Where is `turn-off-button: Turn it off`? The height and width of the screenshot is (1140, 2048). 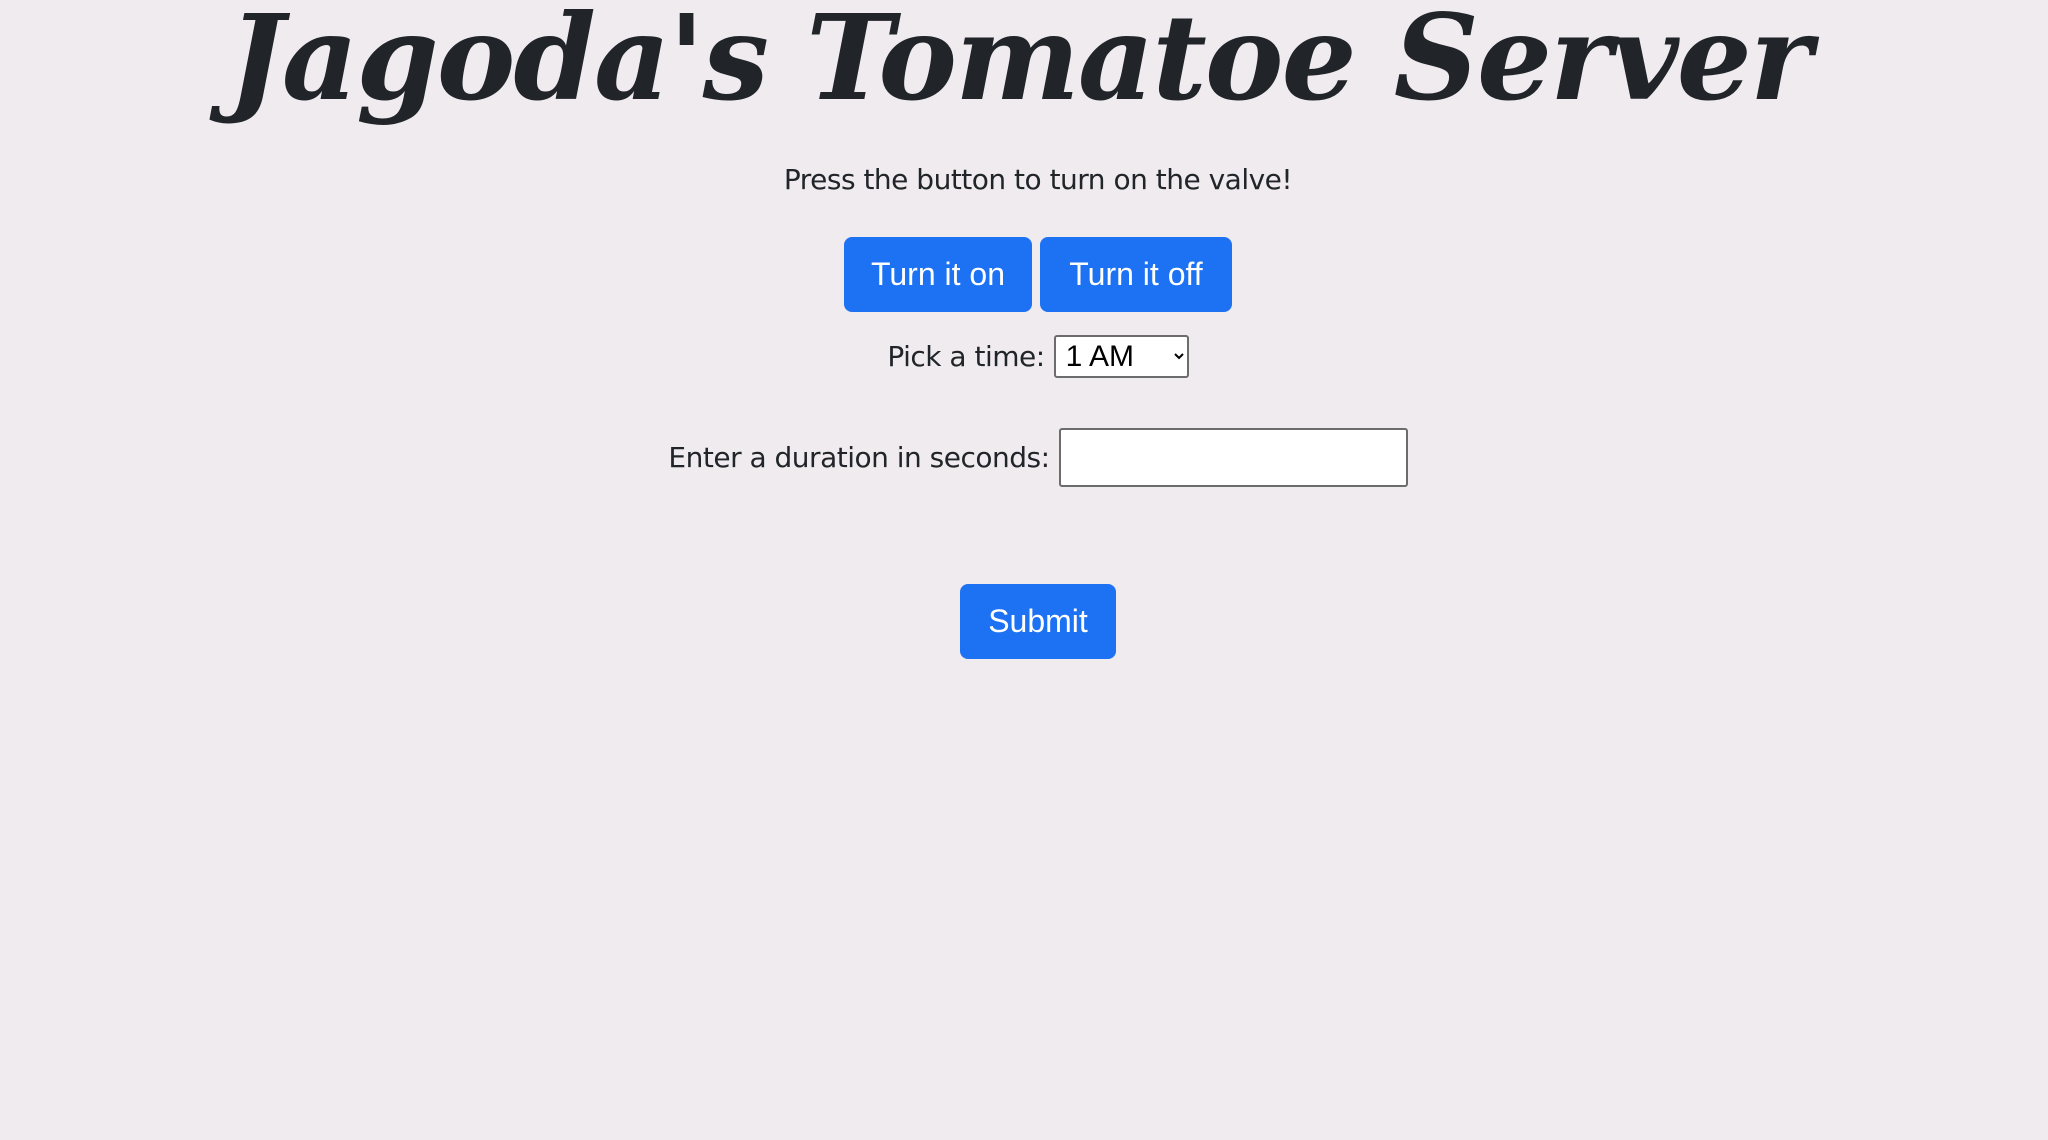 turn-off-button: Turn it off is located at coordinates (1136, 274).